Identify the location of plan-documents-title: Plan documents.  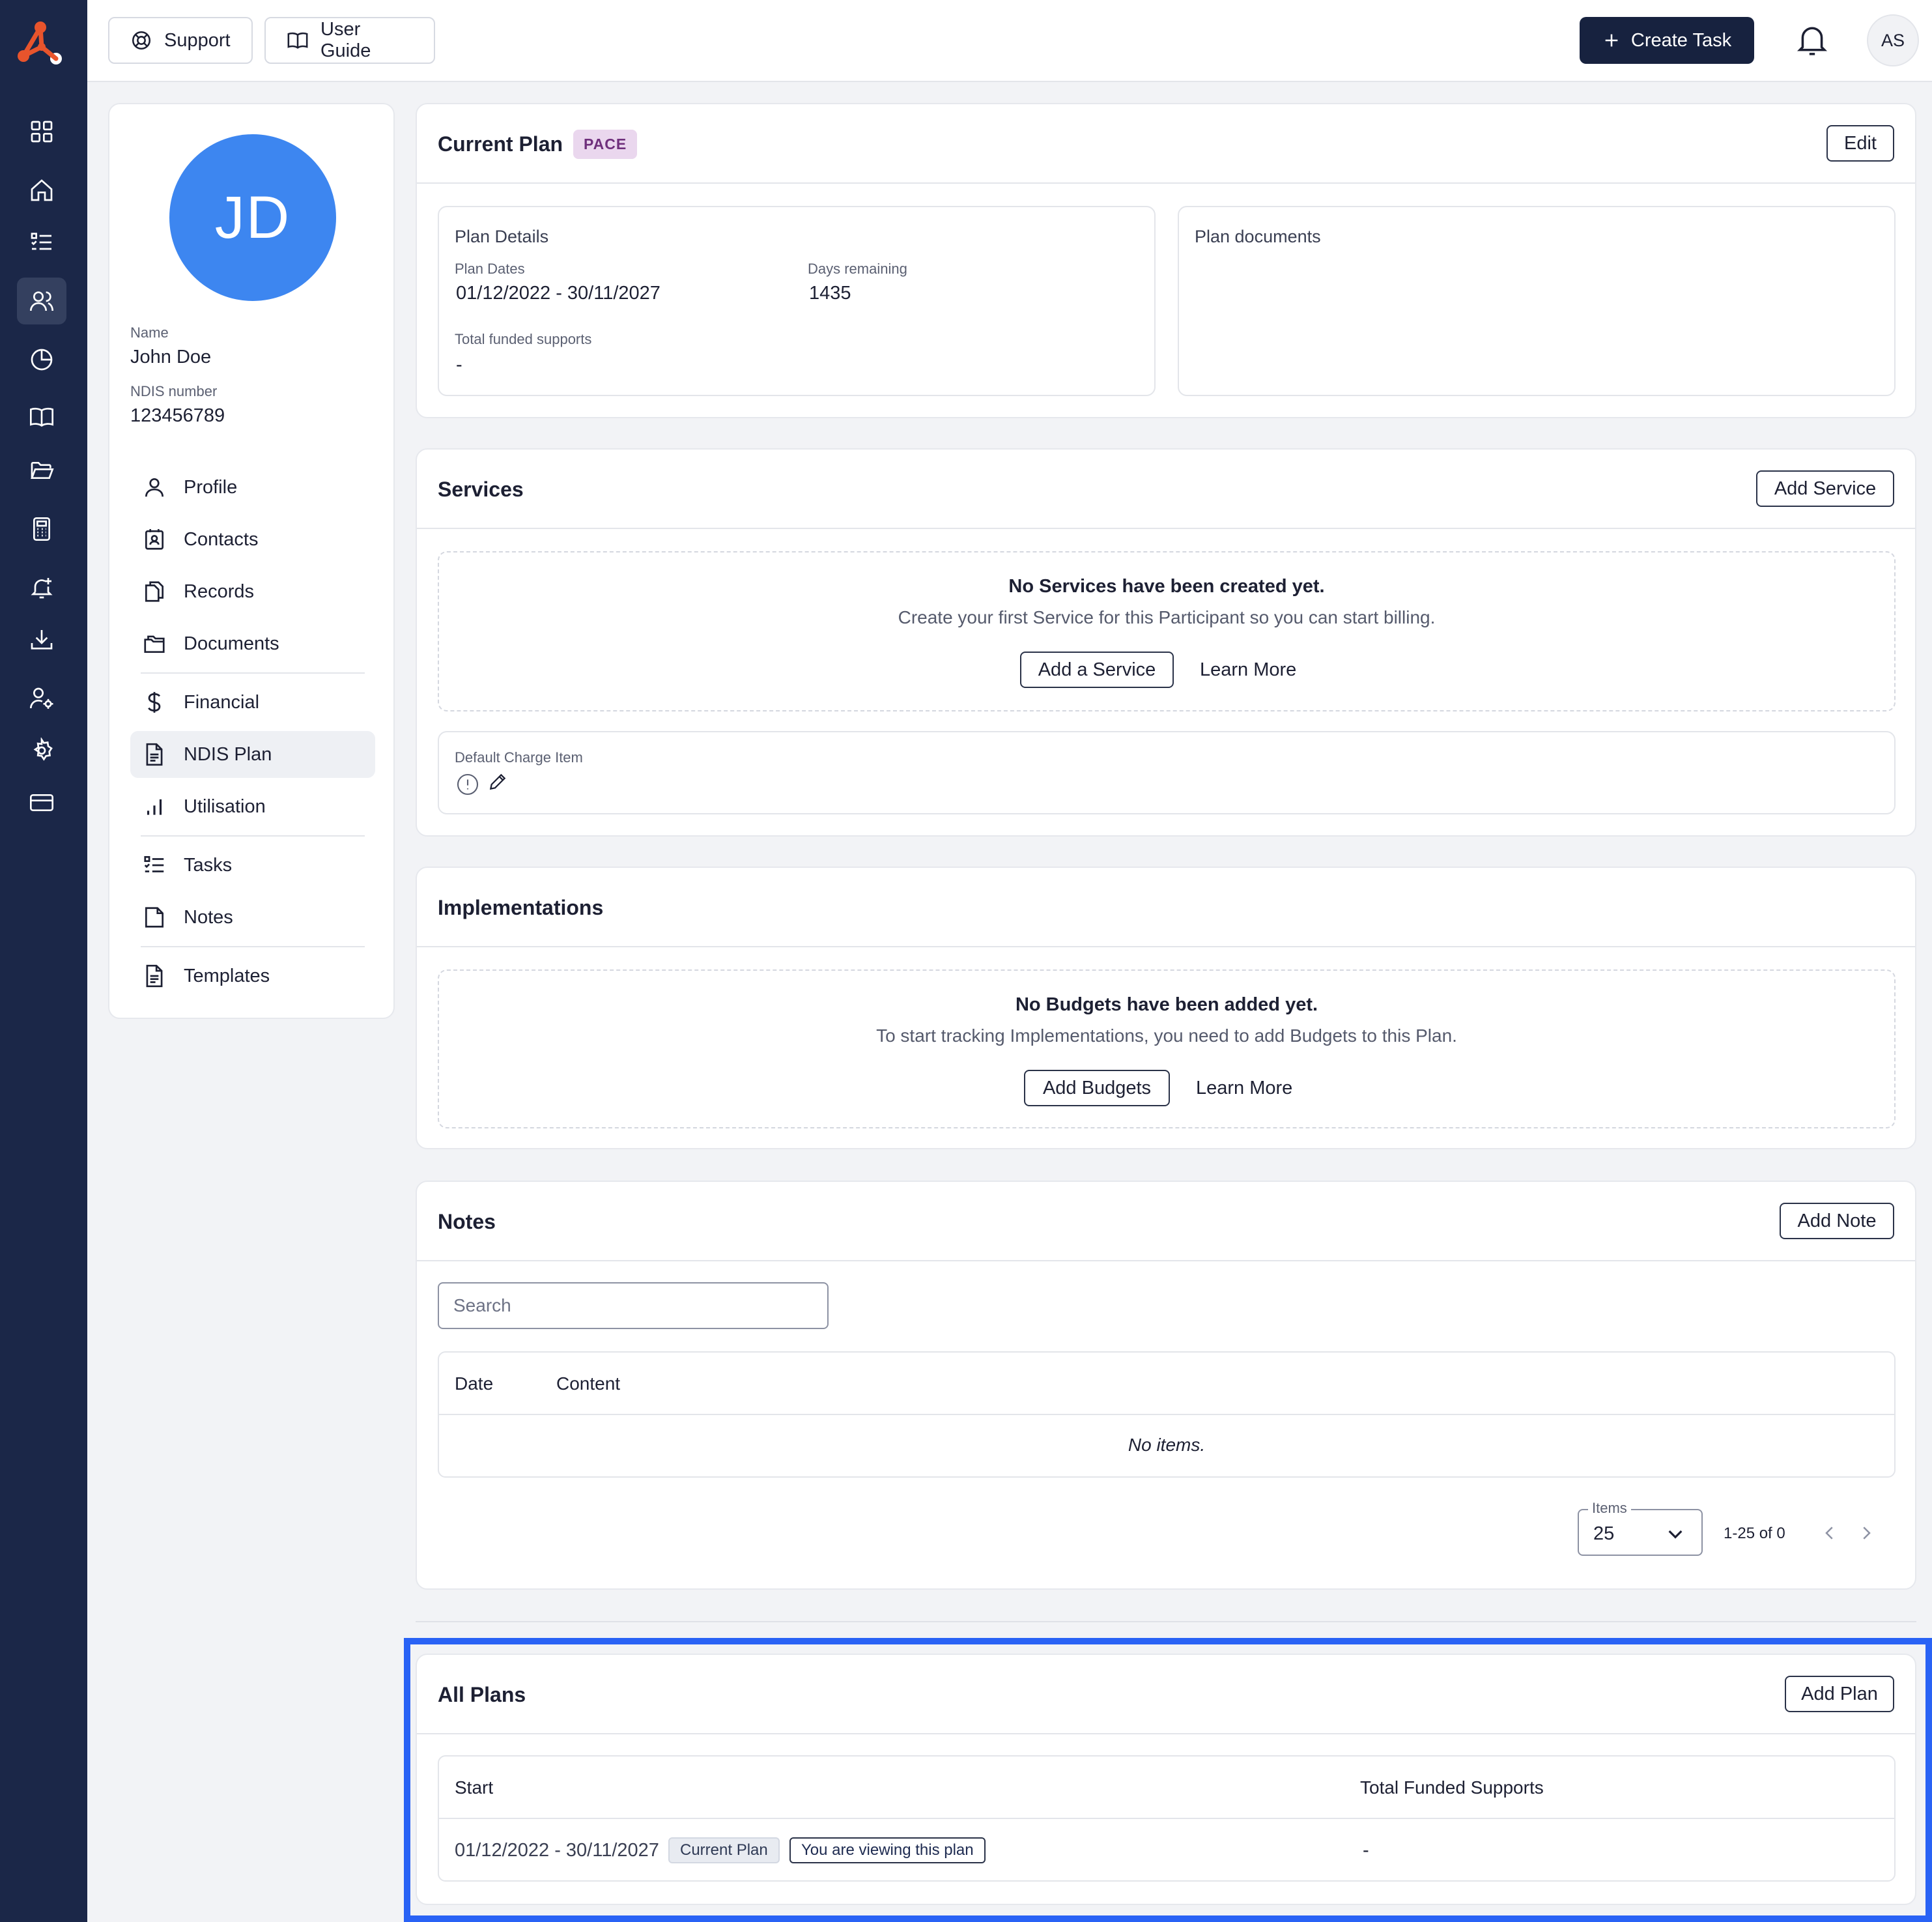
(1258, 236).